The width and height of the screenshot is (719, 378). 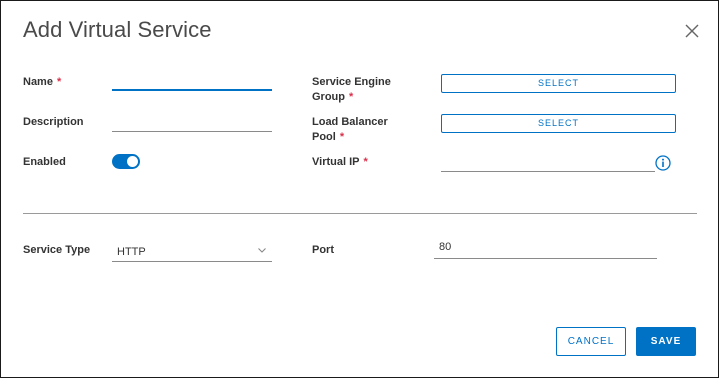 I want to click on port-input, so click(x=545, y=248).